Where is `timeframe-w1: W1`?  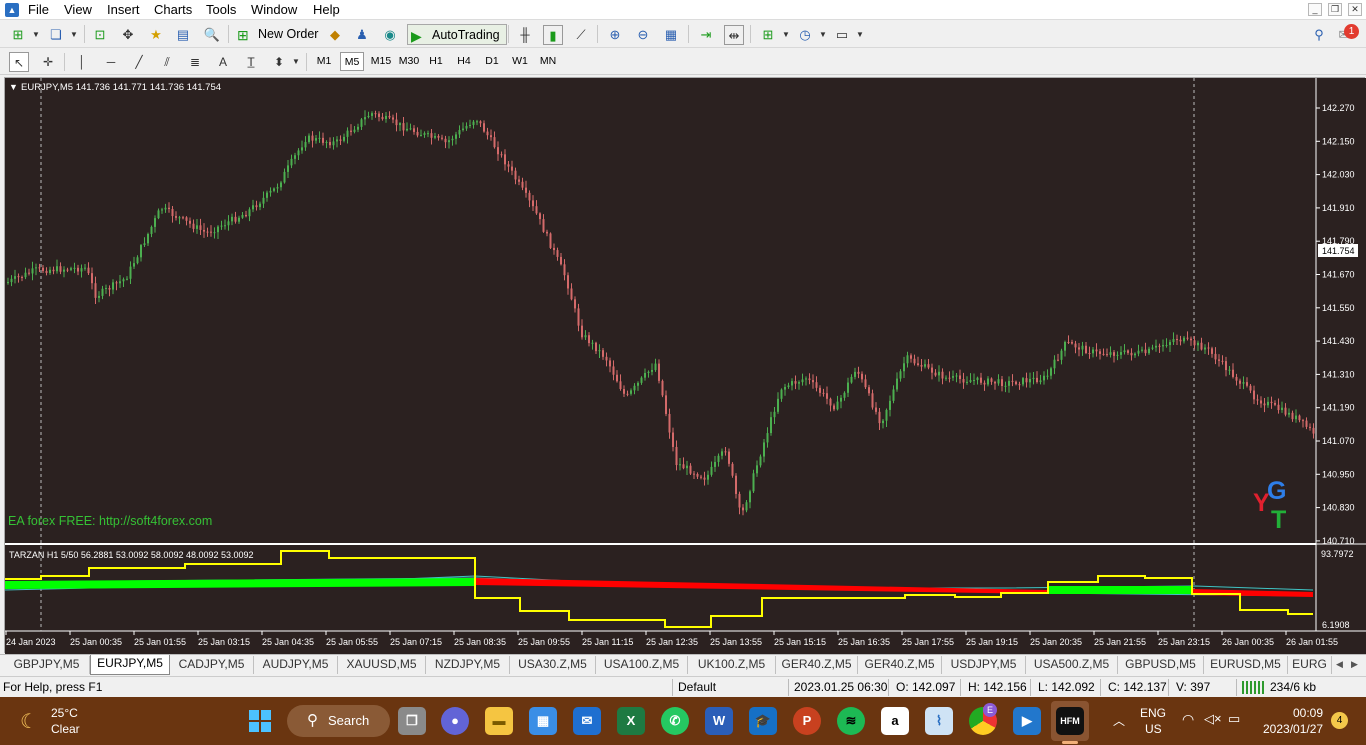
timeframe-w1: W1 is located at coordinates (520, 61).